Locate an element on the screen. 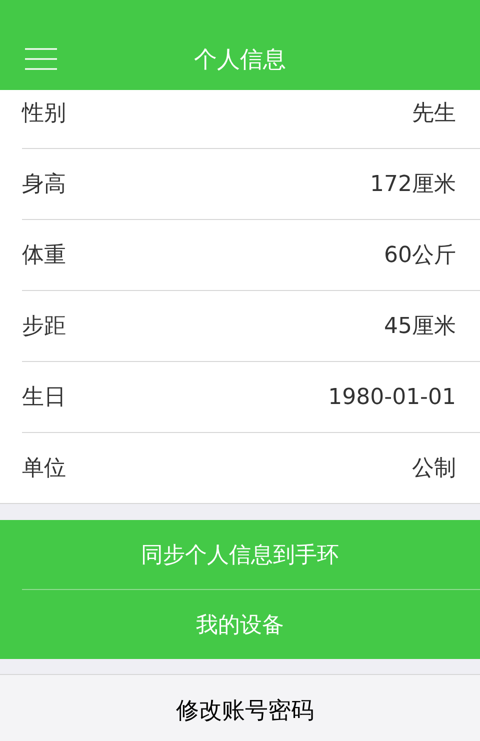  field-value: 先生 is located at coordinates (434, 113).